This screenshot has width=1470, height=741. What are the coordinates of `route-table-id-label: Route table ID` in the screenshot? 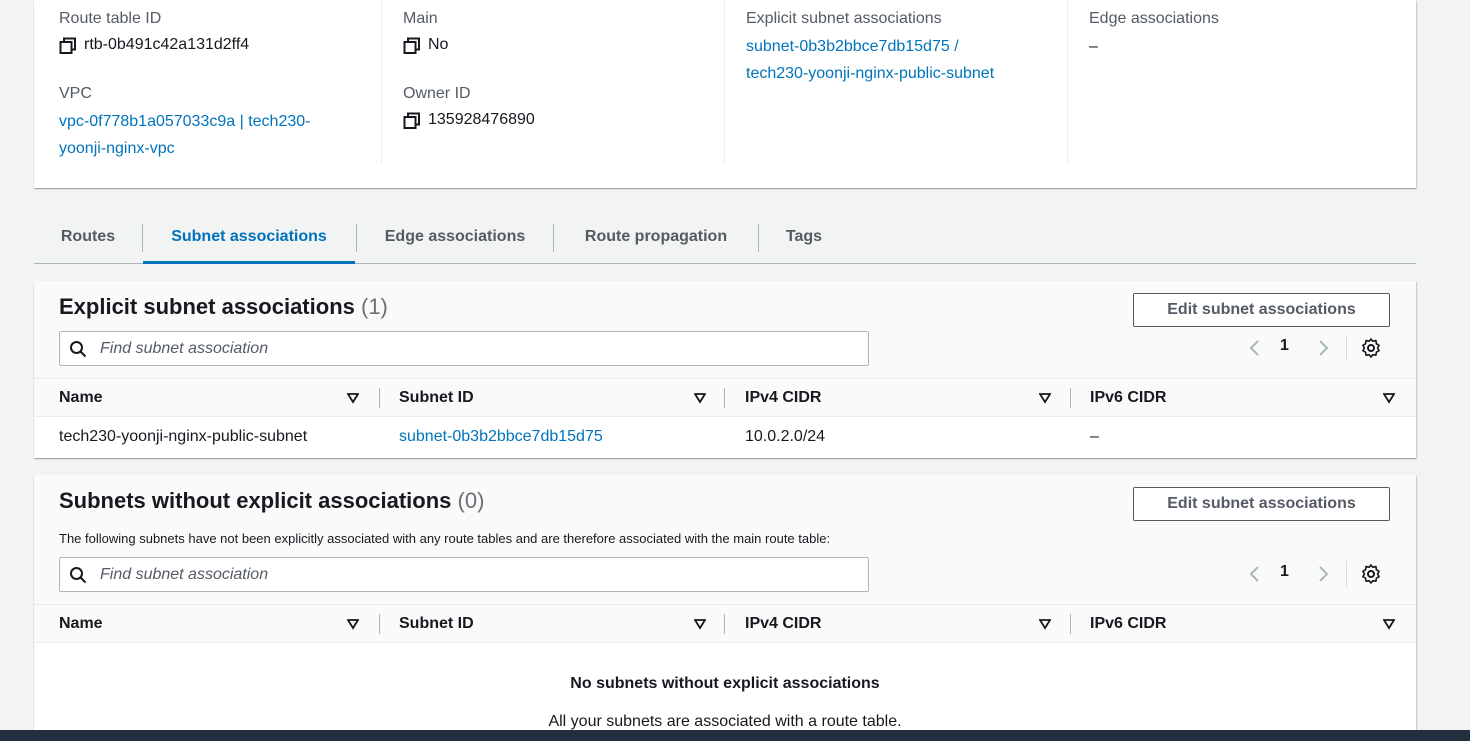 It's located at (110, 18).